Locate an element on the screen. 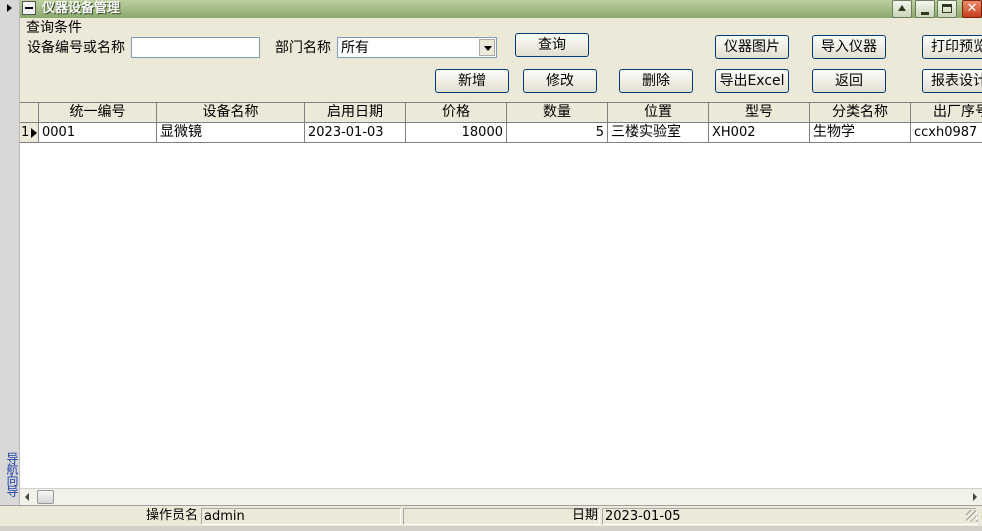 This screenshot has width=982, height=531. table-cell: 显微镜 is located at coordinates (231, 133).